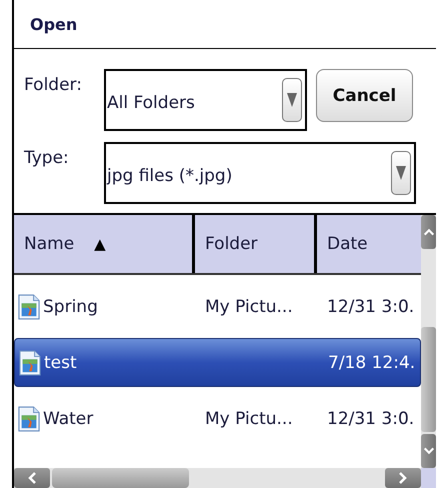 The height and width of the screenshot is (488, 438). What do you see at coordinates (403, 478) in the screenshot?
I see `scroll-right-icon` at bounding box center [403, 478].